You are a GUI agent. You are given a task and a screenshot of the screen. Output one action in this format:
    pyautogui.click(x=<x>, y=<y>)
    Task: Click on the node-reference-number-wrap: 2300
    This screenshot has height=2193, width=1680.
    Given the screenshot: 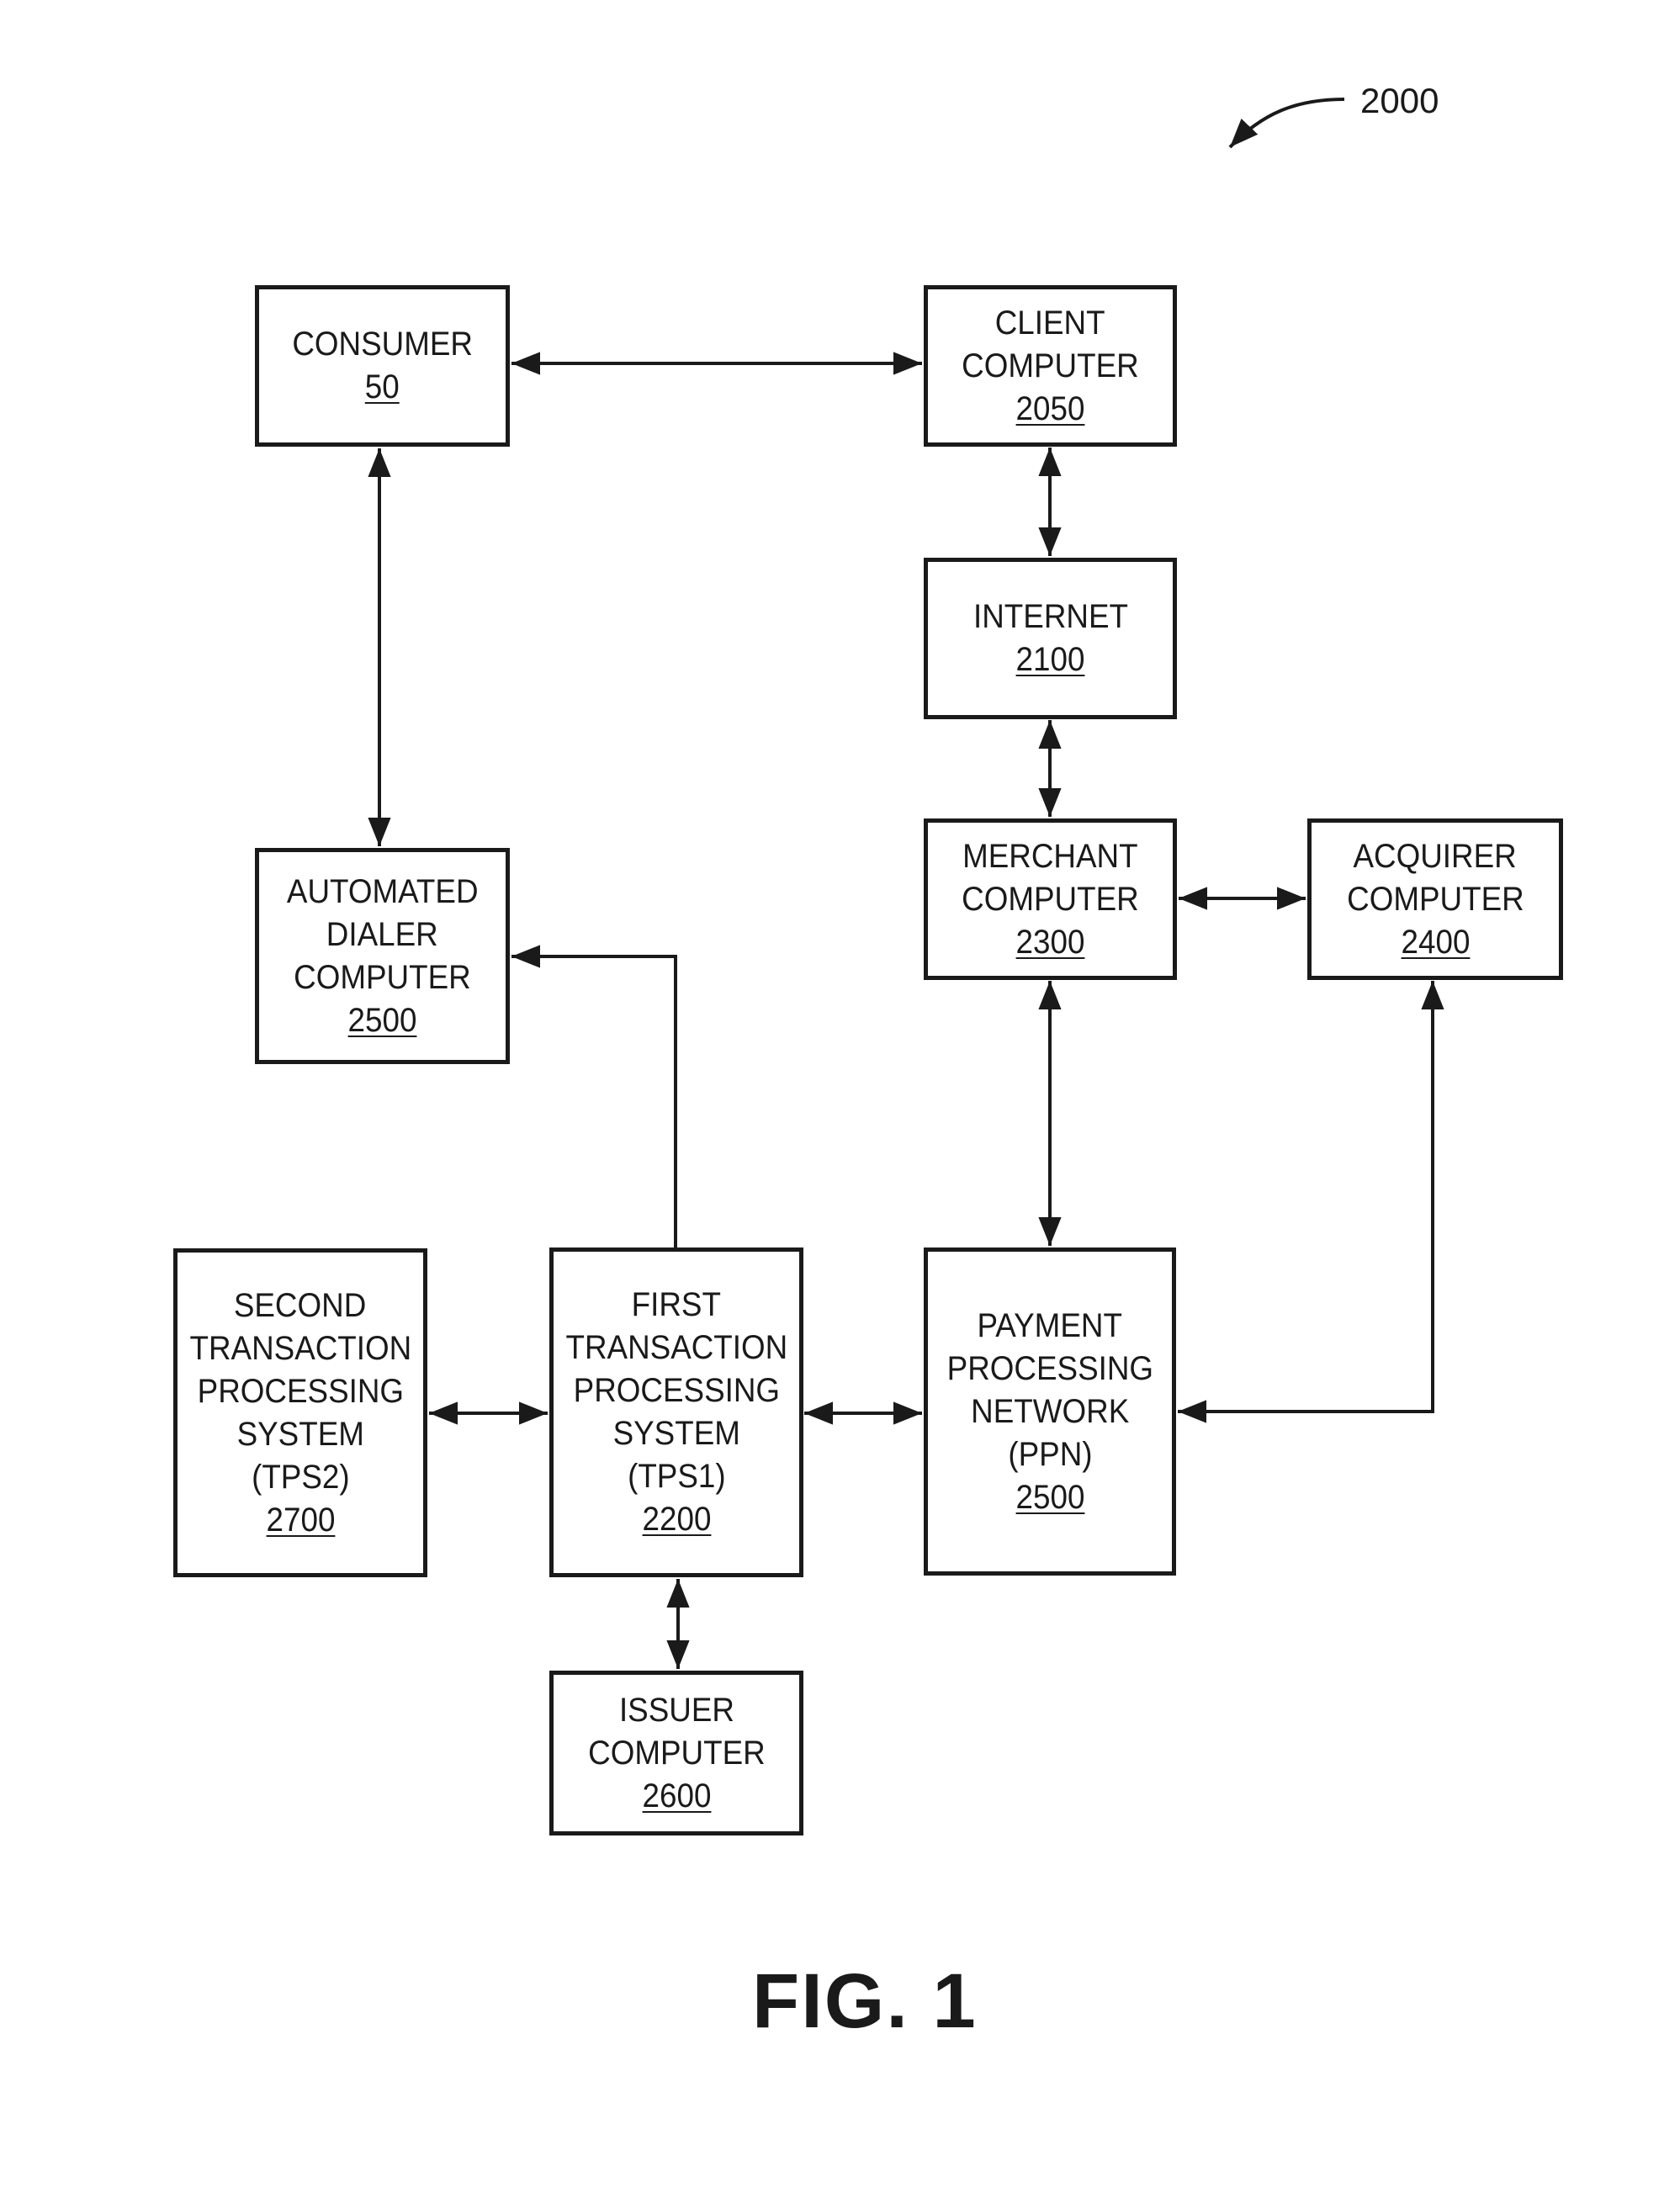 What is the action you would take?
    pyautogui.click(x=1050, y=942)
    